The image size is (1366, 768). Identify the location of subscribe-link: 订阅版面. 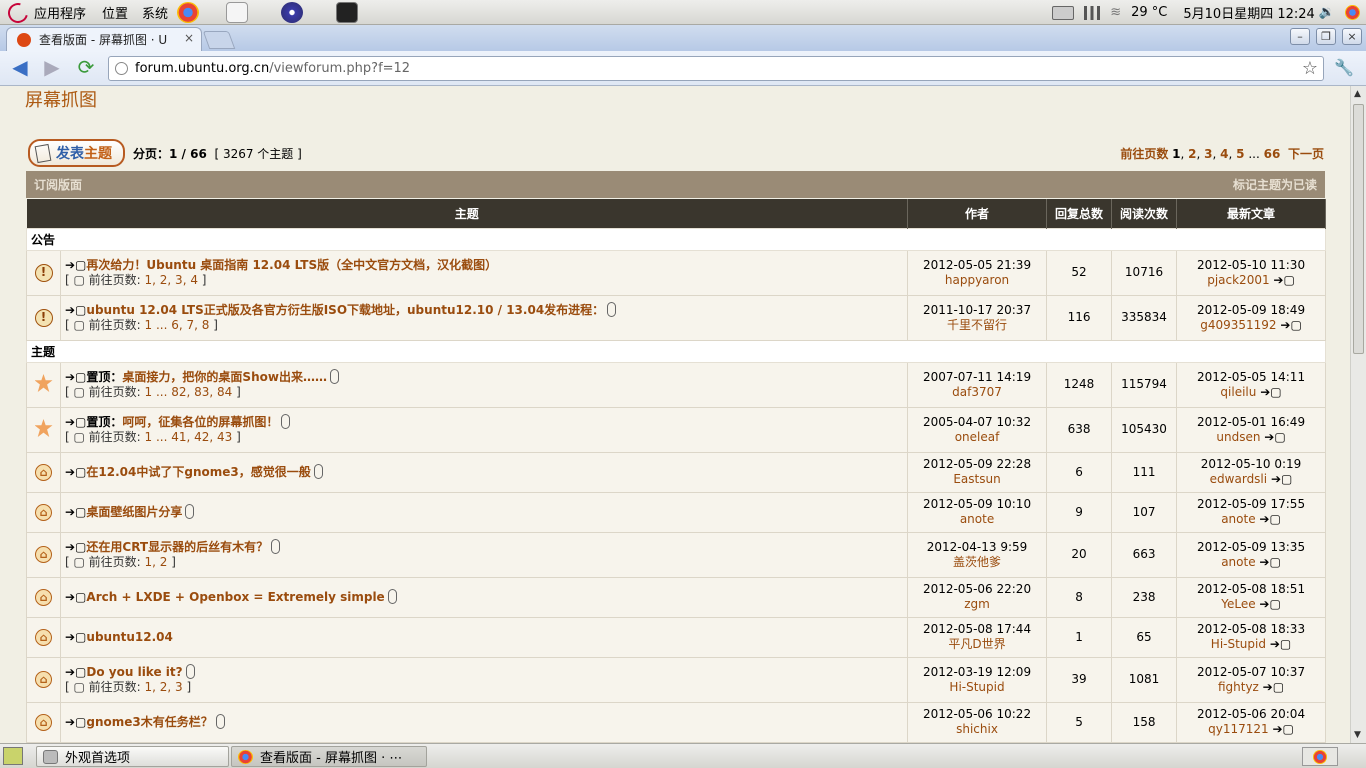
(58, 184).